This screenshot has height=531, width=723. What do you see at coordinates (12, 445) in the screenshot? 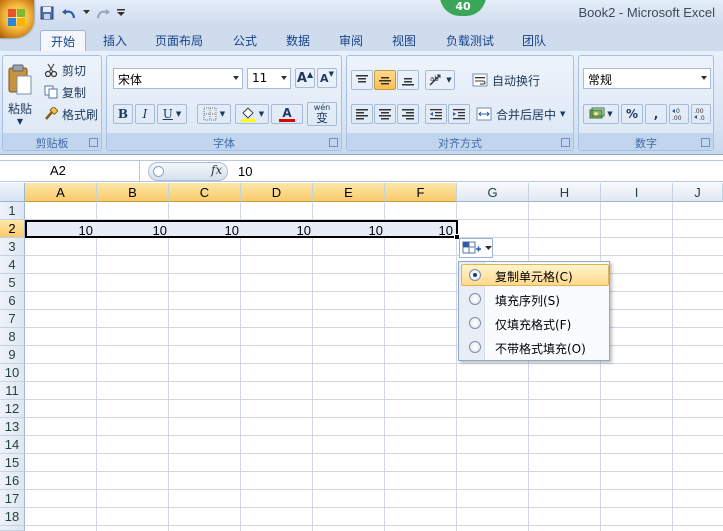
I see `row-header: 14` at bounding box center [12, 445].